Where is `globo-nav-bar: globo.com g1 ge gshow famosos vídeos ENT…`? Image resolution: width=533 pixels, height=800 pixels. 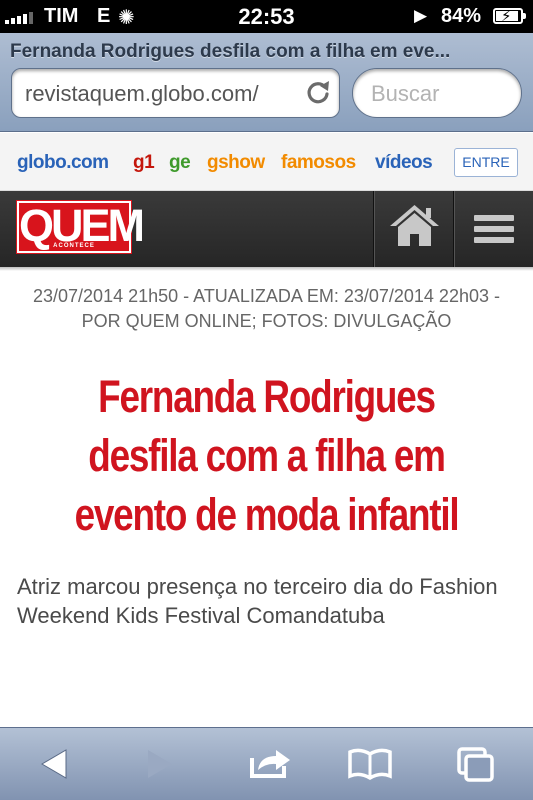 globo-nav-bar: globo.com g1 ge gshow famosos vídeos ENT… is located at coordinates (266, 162).